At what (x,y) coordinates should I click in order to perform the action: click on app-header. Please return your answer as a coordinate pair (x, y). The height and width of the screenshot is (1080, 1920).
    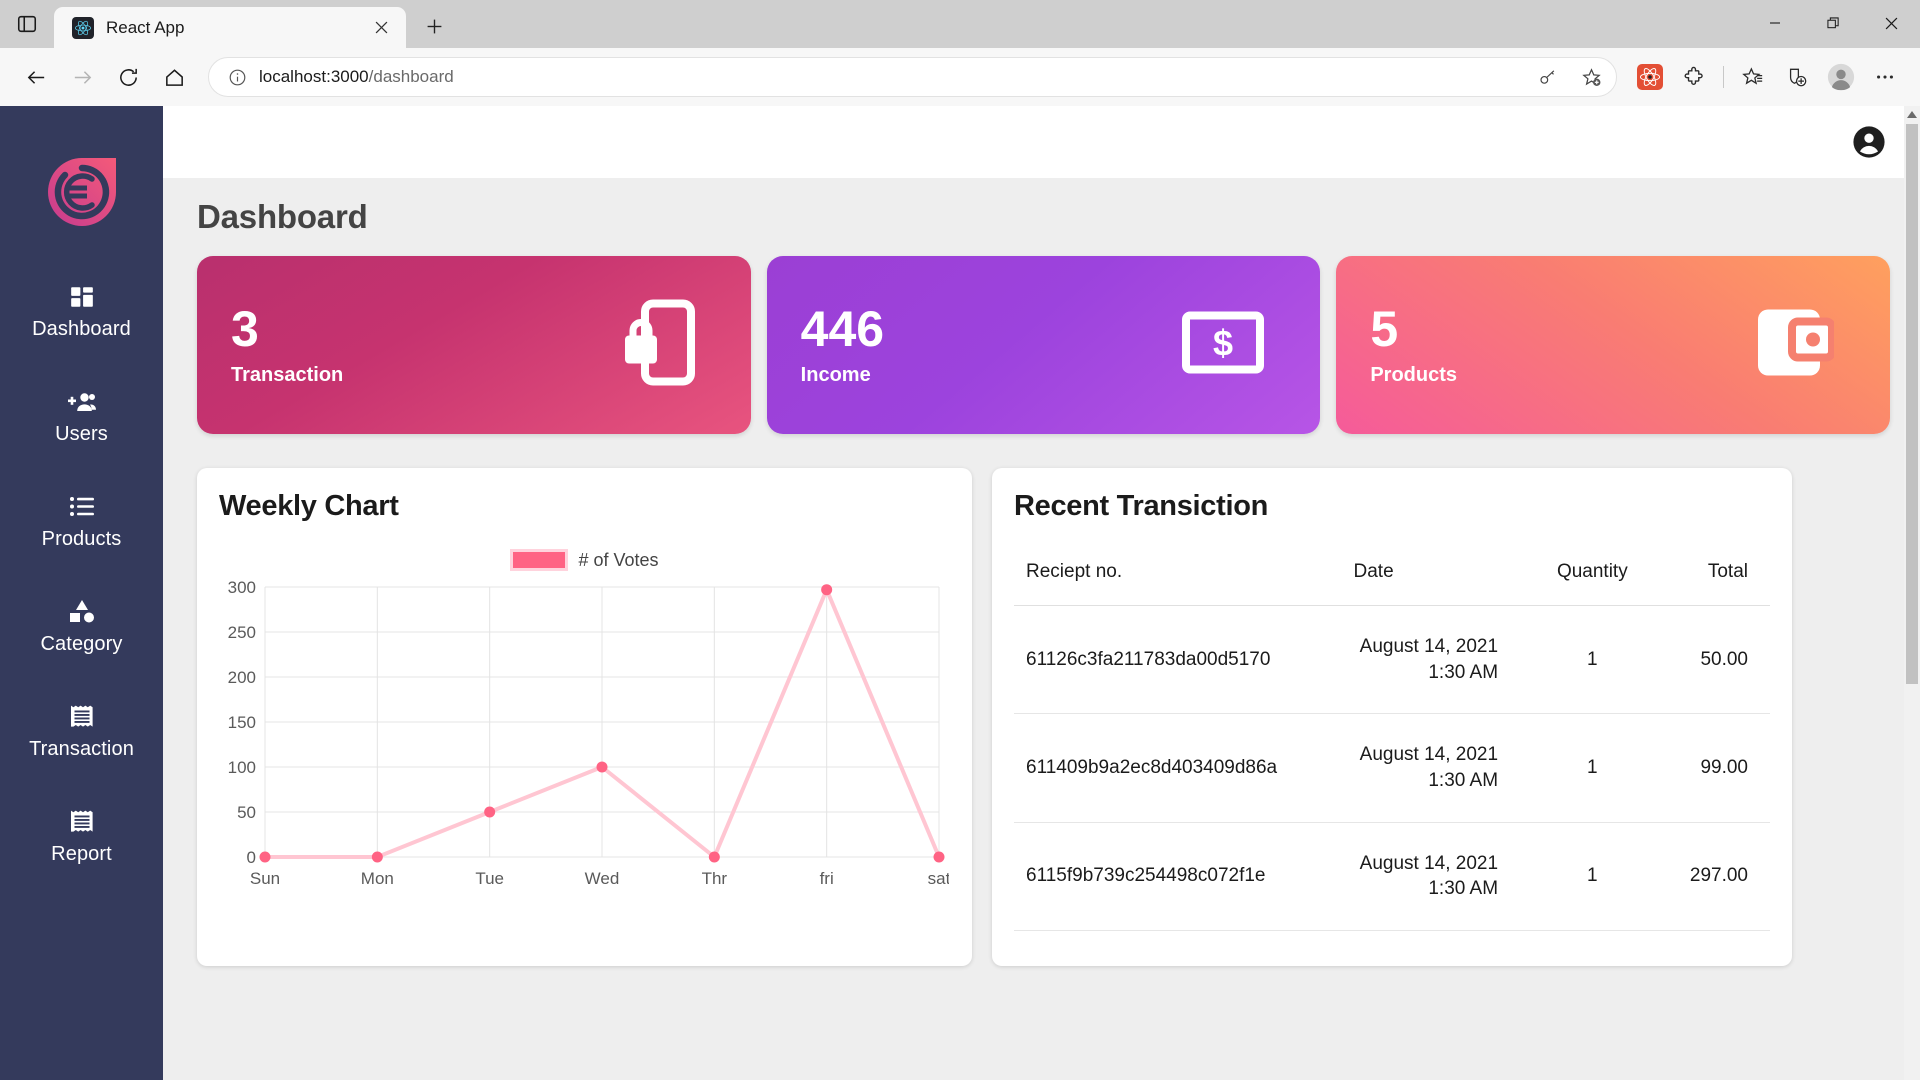
    Looking at the image, I should click on (1041, 142).